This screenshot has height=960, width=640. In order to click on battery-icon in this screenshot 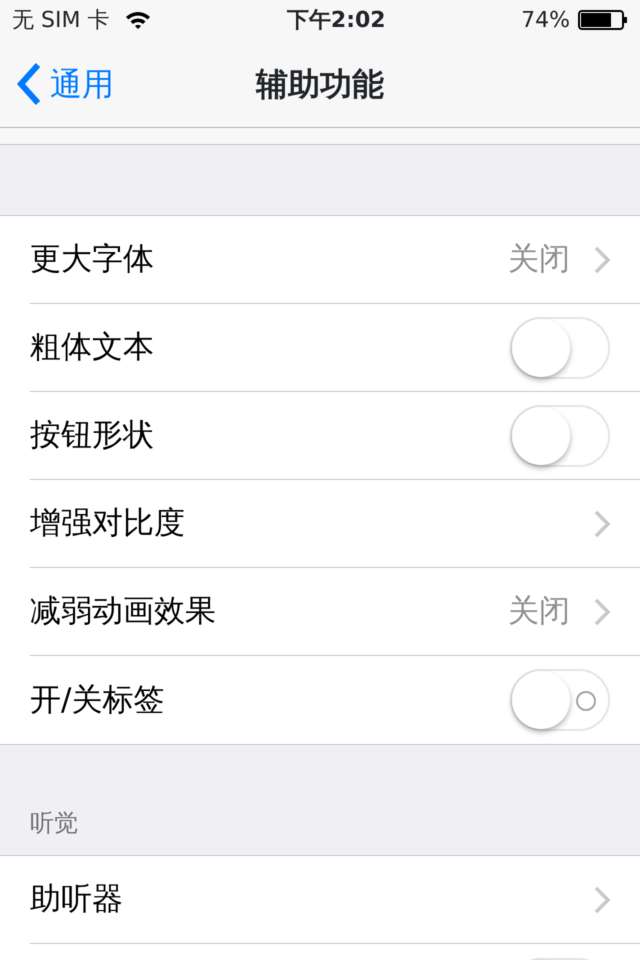, I will do `click(603, 20)`.